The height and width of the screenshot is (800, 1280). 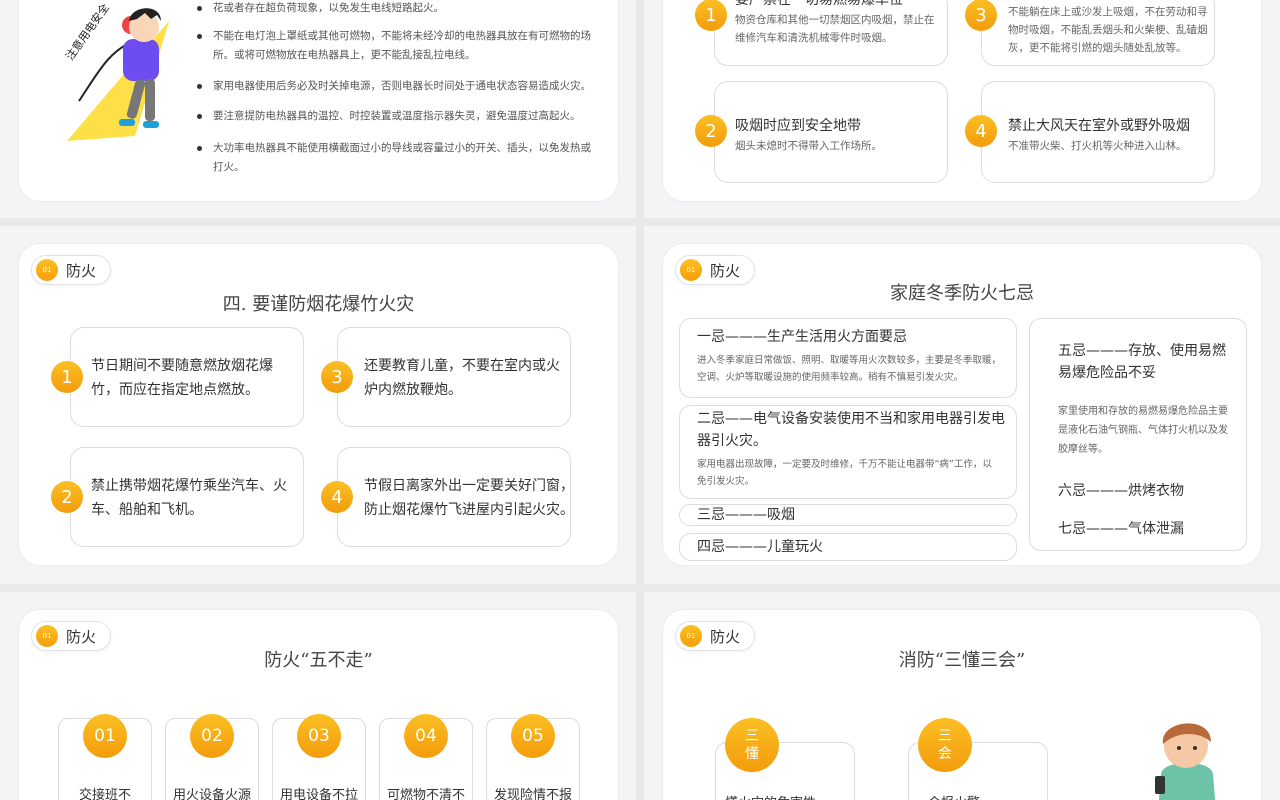 What do you see at coordinates (962, 704) in the screenshot?
I see `content-card: 01 防火 消防“三懂三会” 三 懂 懂火灾的危害性 三 会 会报火警` at bounding box center [962, 704].